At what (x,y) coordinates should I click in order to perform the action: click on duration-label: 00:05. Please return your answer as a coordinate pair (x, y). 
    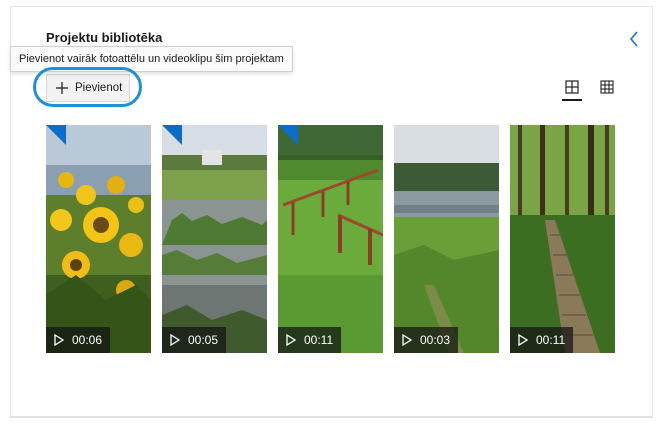
    Looking at the image, I should click on (203, 340).